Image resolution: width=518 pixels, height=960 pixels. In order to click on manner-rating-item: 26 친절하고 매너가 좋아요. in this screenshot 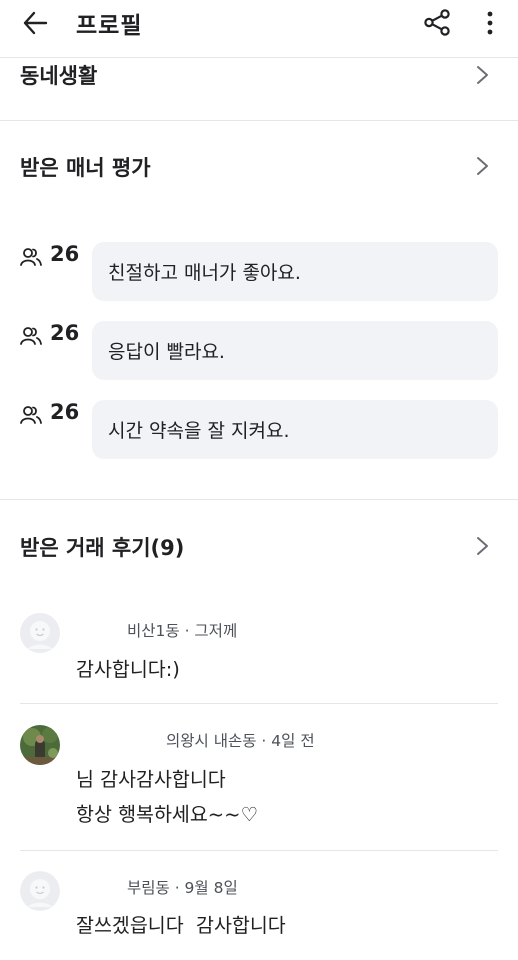, I will do `click(259, 272)`.